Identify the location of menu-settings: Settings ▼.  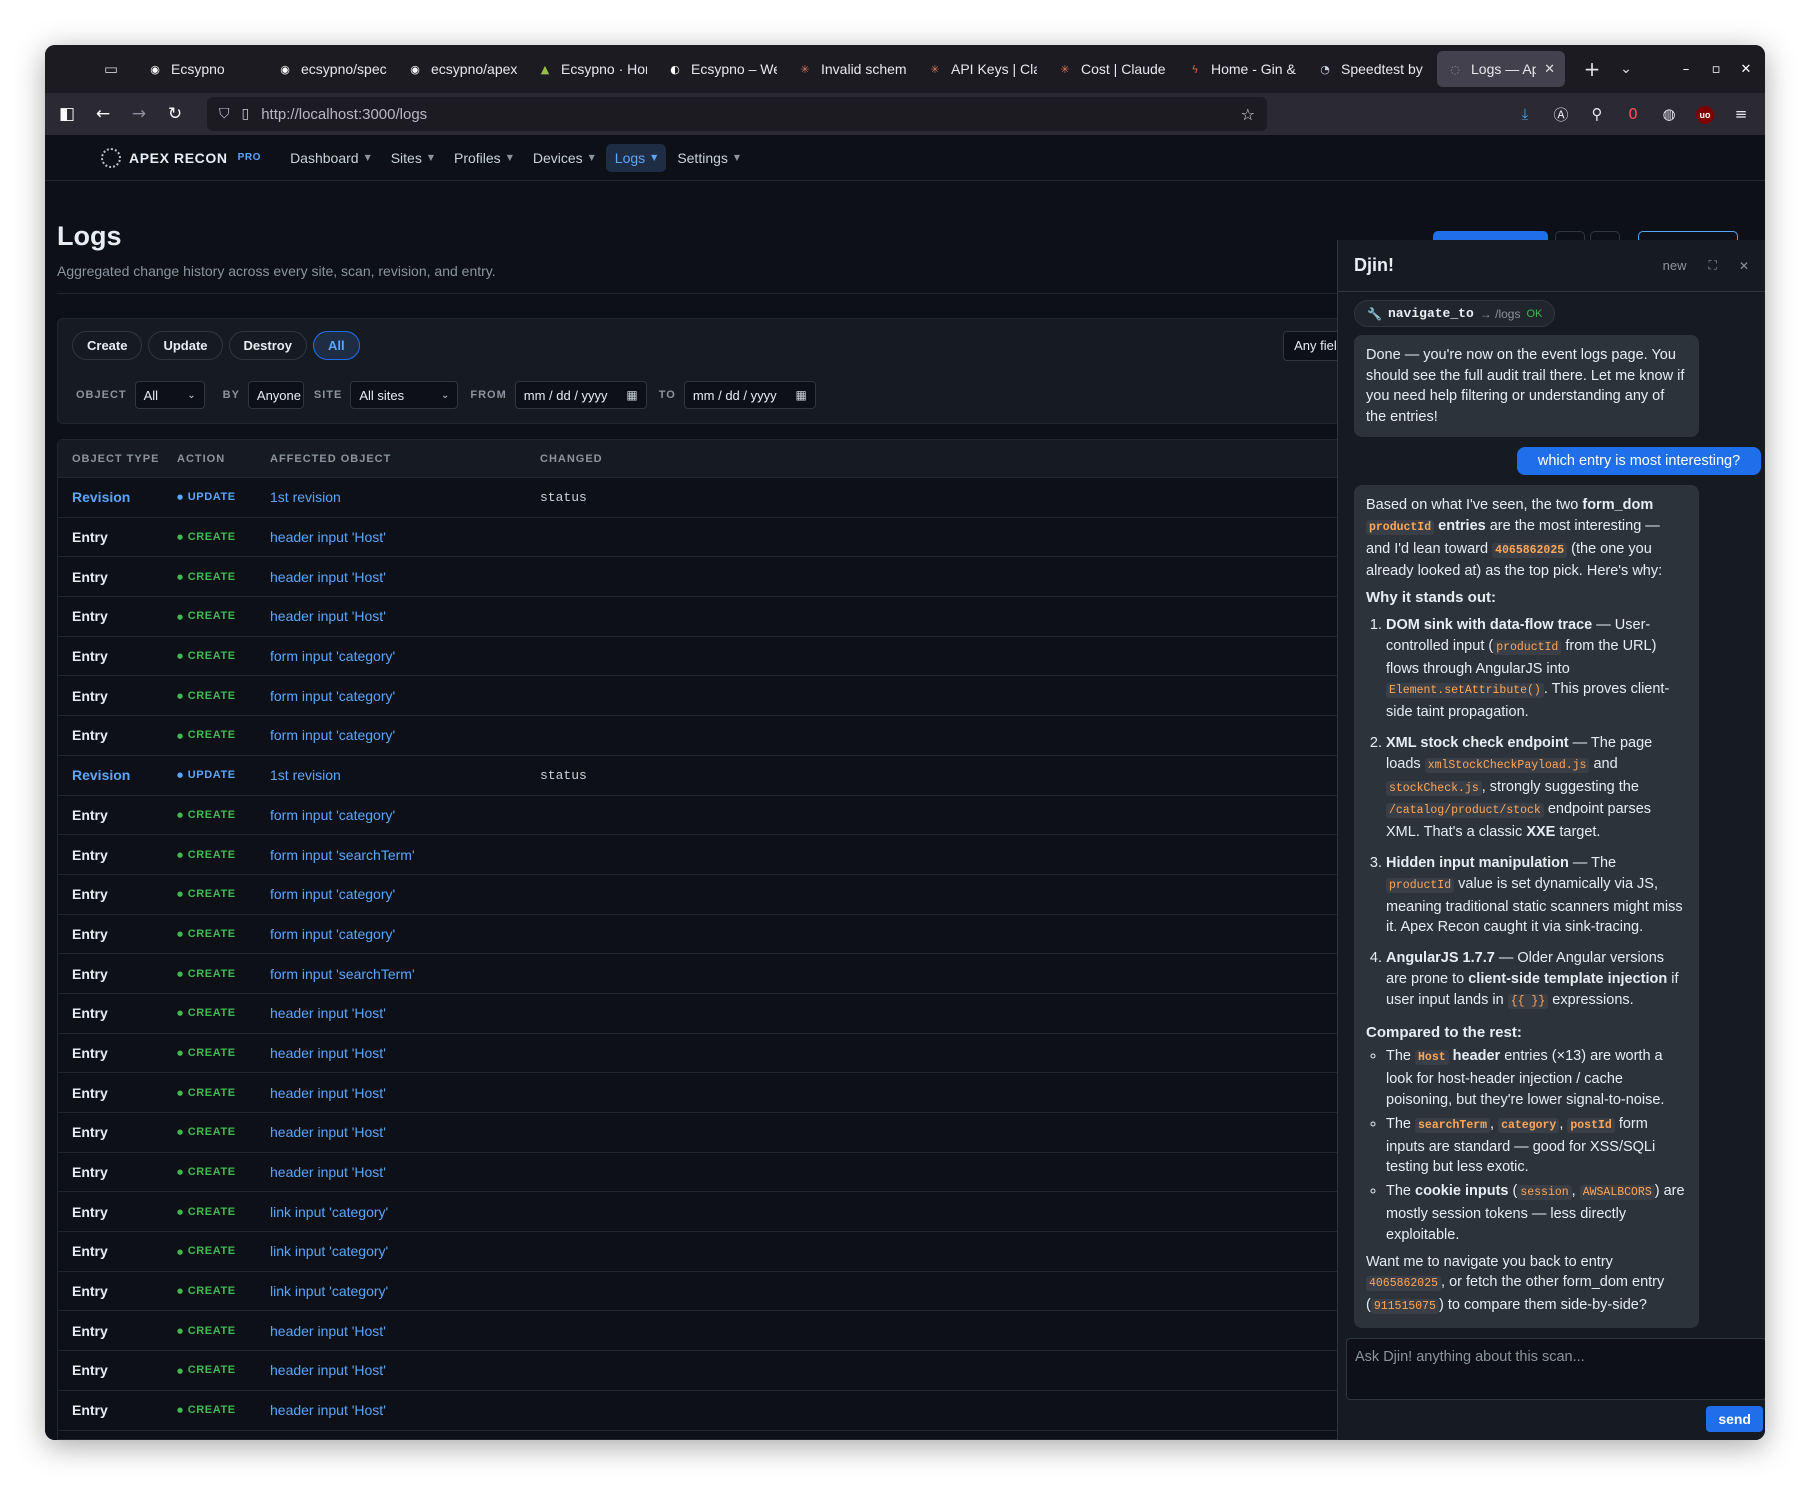
(708, 158).